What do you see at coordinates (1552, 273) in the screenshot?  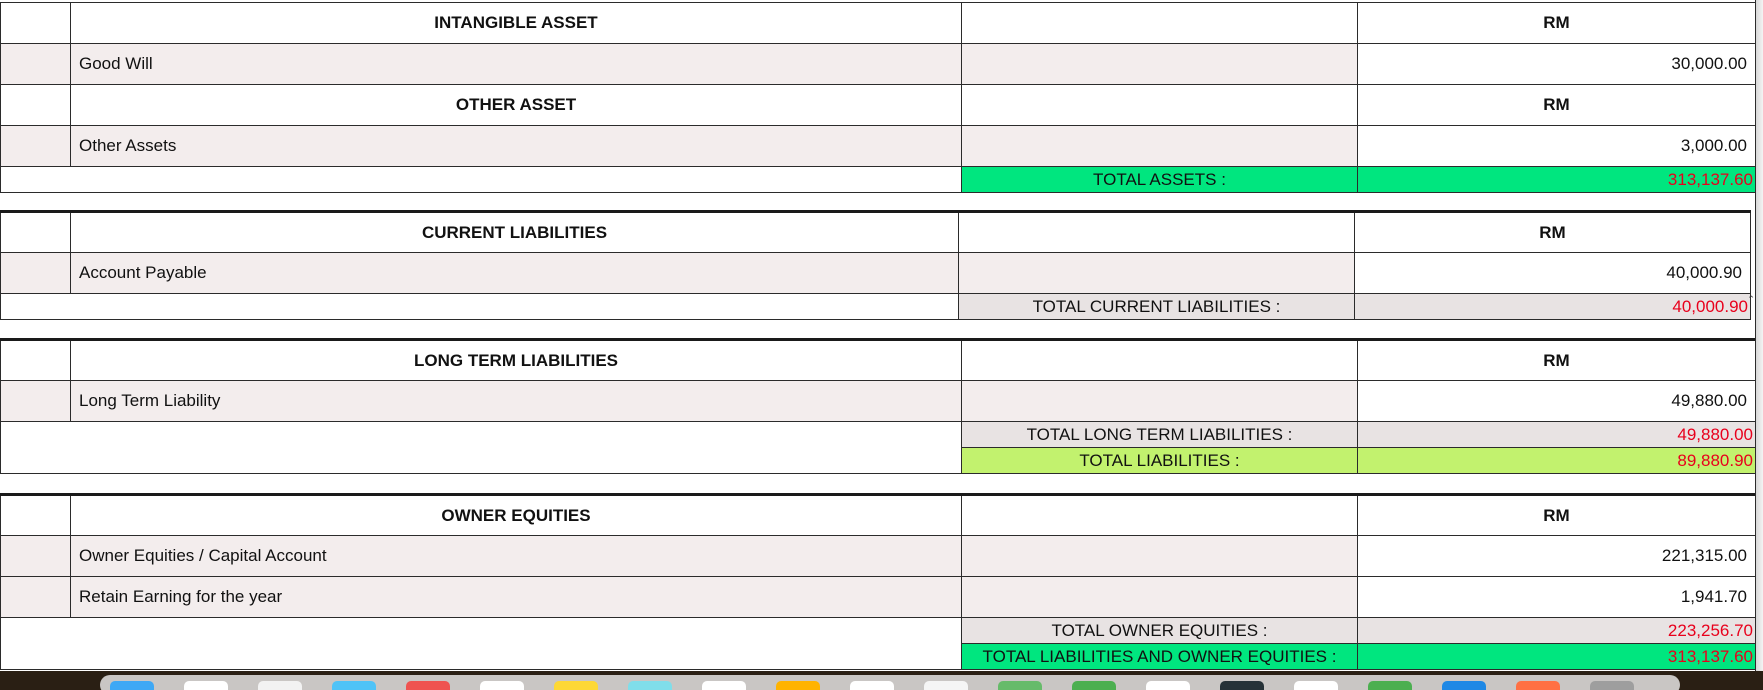 I see `item-value: 40,000.90` at bounding box center [1552, 273].